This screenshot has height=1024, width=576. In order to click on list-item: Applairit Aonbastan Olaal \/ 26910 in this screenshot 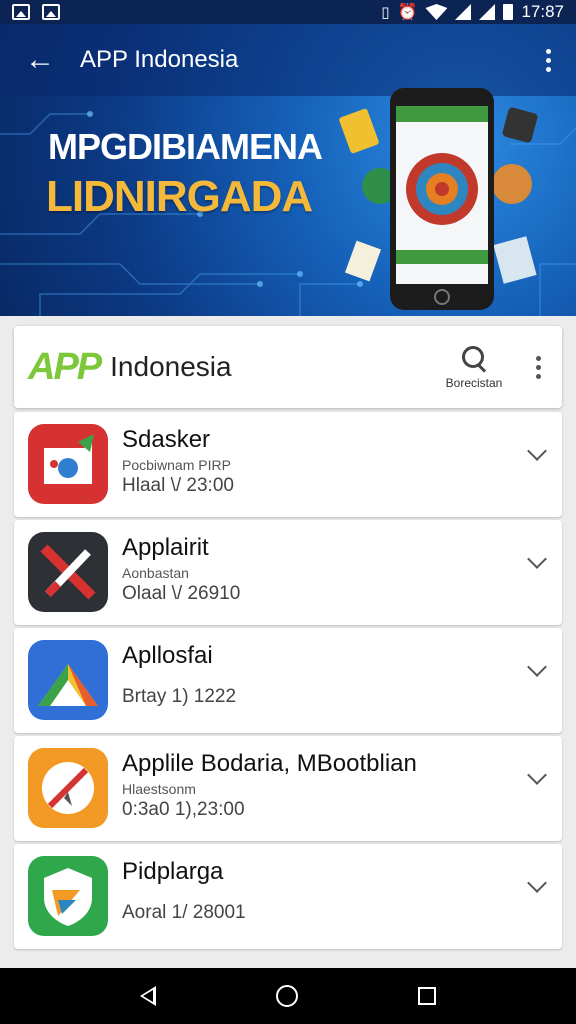, I will do `click(288, 572)`.